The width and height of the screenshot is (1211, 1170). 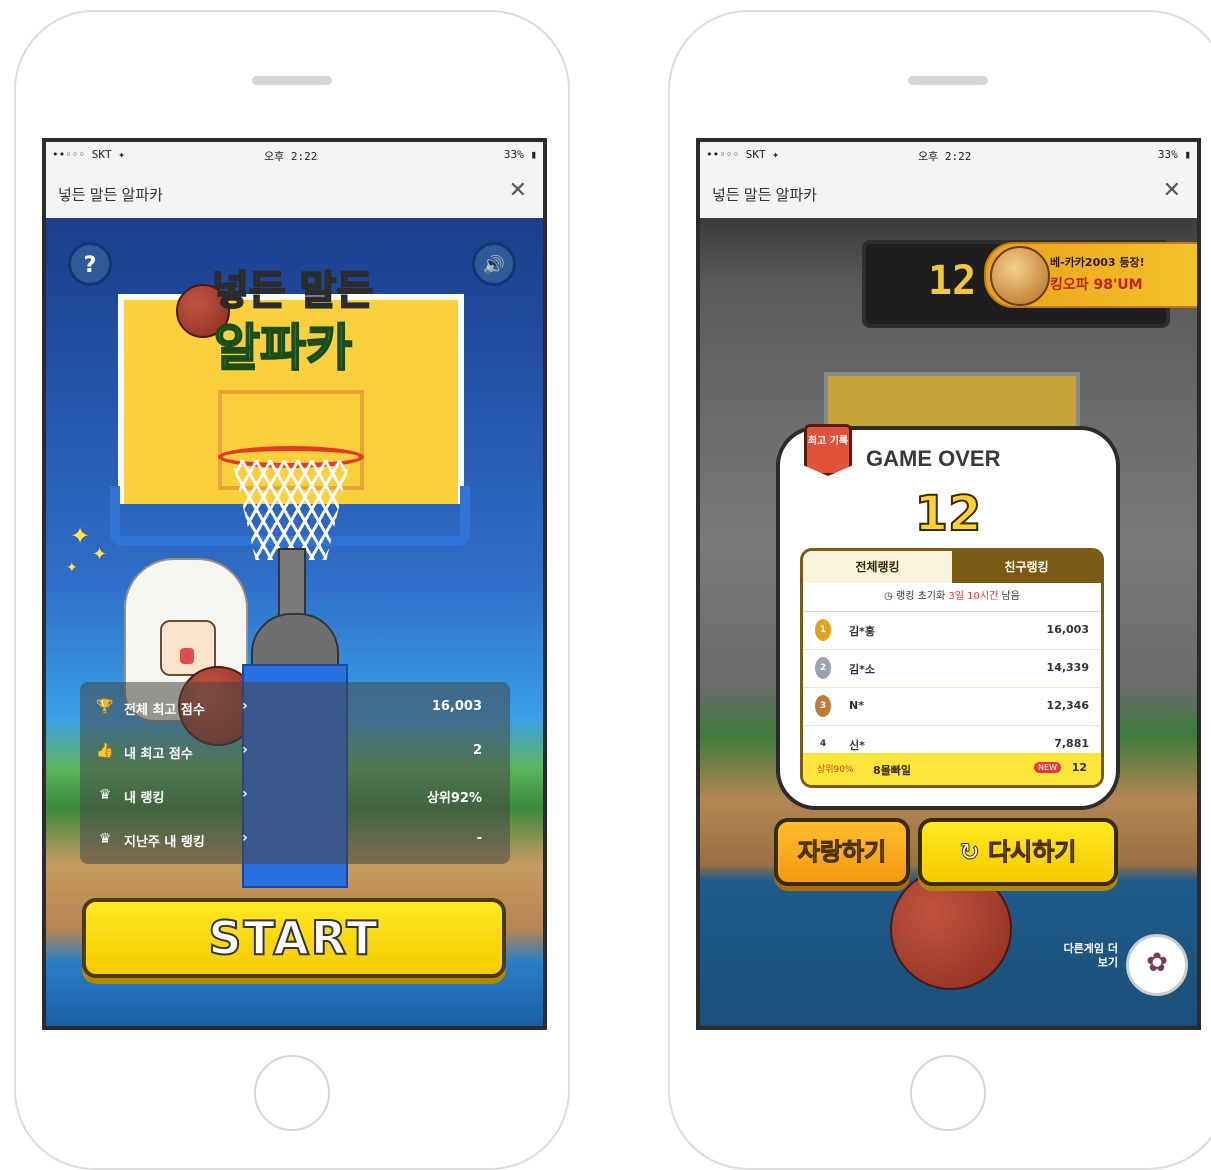 What do you see at coordinates (1067, 705) in the screenshot?
I see `ranking-score: 12,346` at bounding box center [1067, 705].